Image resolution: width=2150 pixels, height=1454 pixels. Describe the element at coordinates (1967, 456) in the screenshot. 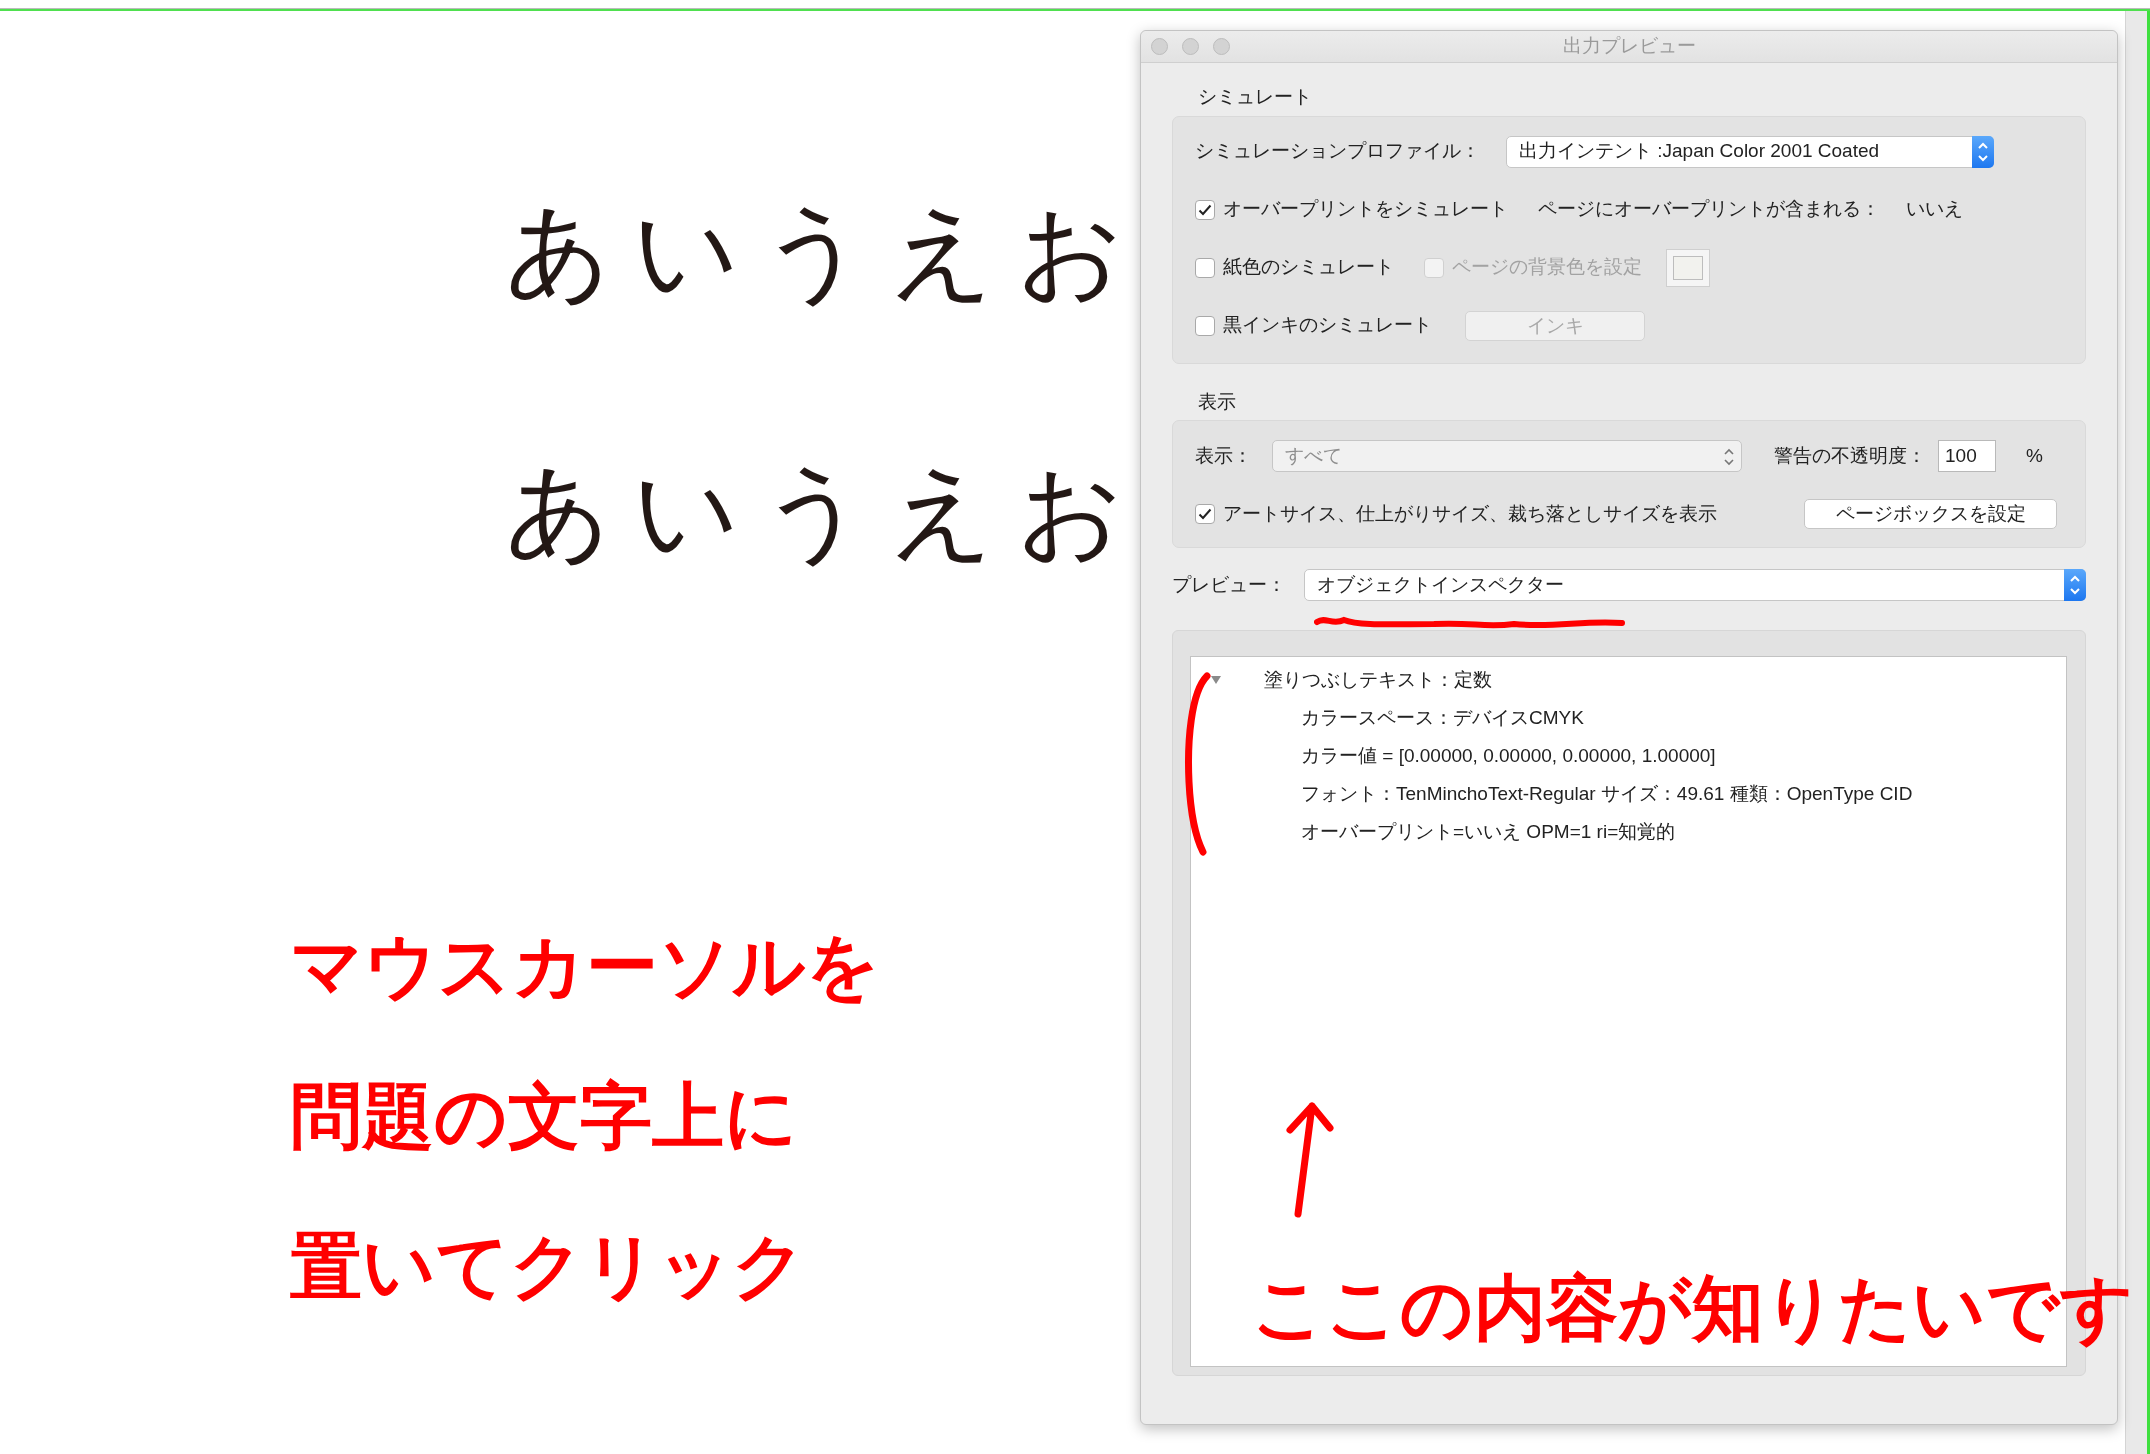

I see `opacity-field: 100` at that location.